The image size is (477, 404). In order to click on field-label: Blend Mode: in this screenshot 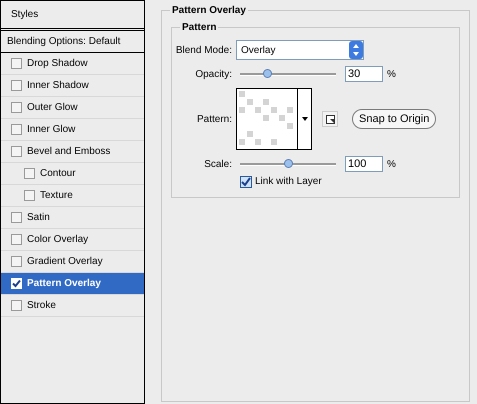, I will do `click(203, 51)`.